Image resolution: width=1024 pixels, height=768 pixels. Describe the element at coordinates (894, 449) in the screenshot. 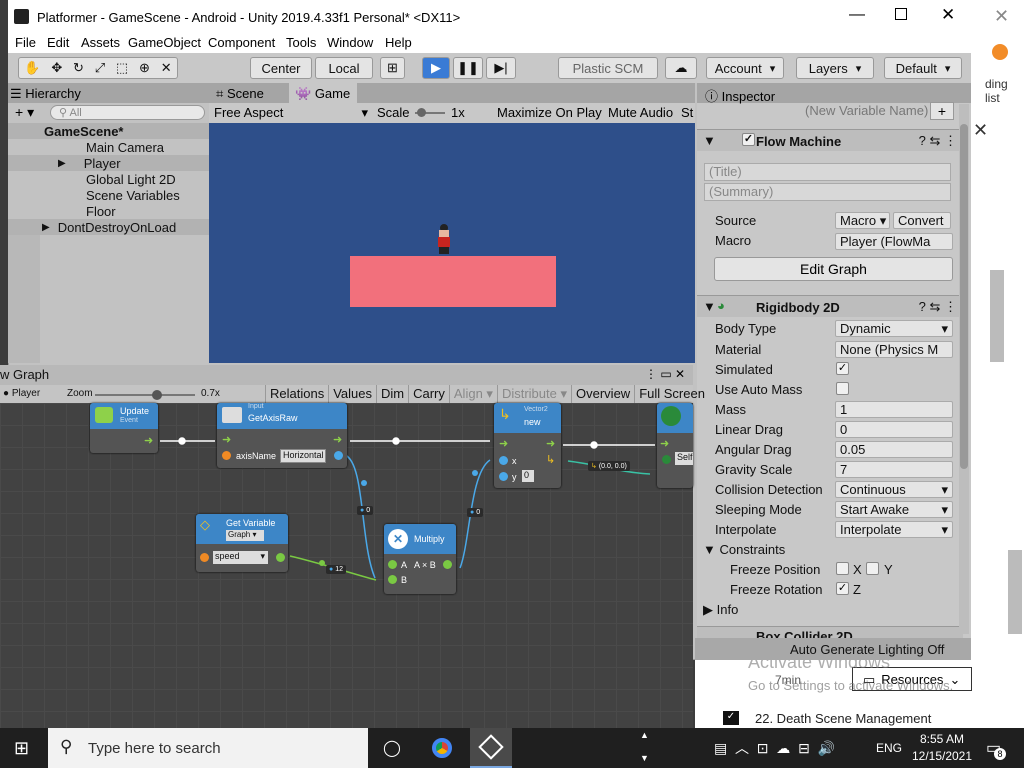

I see `angular-drag-input: 0.05` at that location.